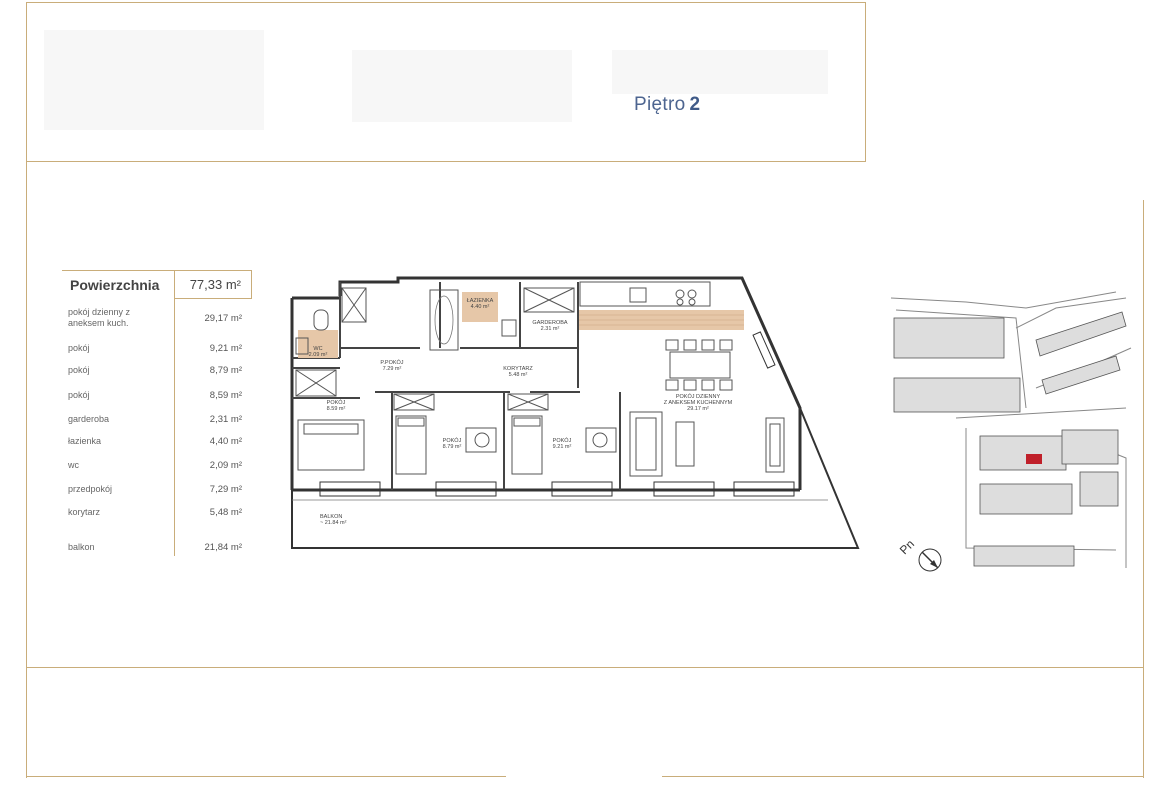 The height and width of the screenshot is (785, 1170). What do you see at coordinates (225, 441) in the screenshot?
I see `area-row-value: 4,40 m²` at bounding box center [225, 441].